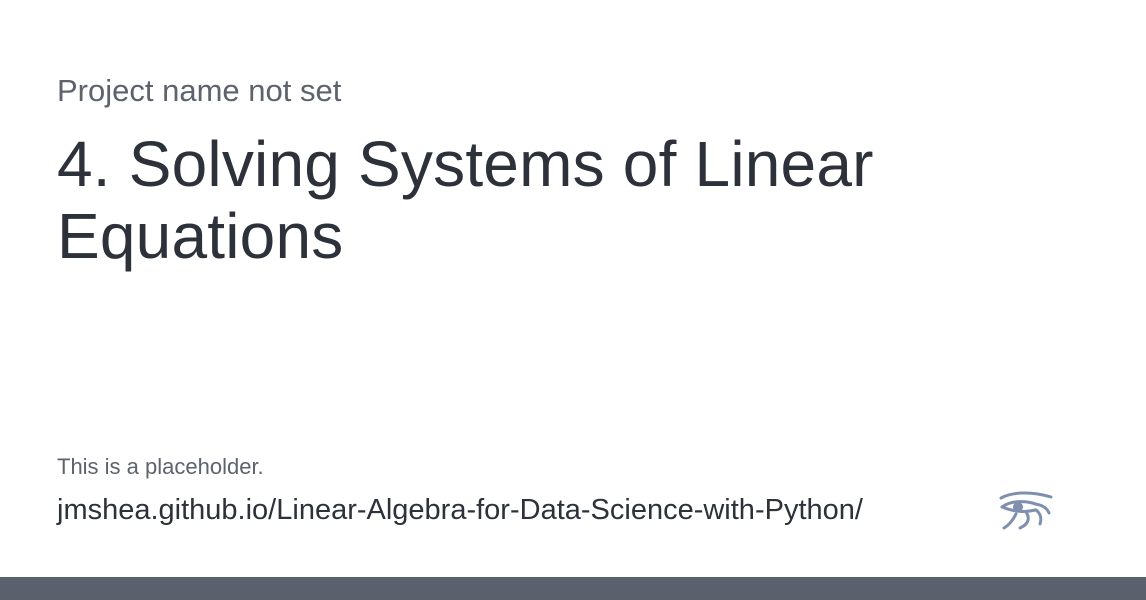 This screenshot has width=1146, height=600. Describe the element at coordinates (1026, 510) in the screenshot. I see `eye-of-horus-icon` at that location.